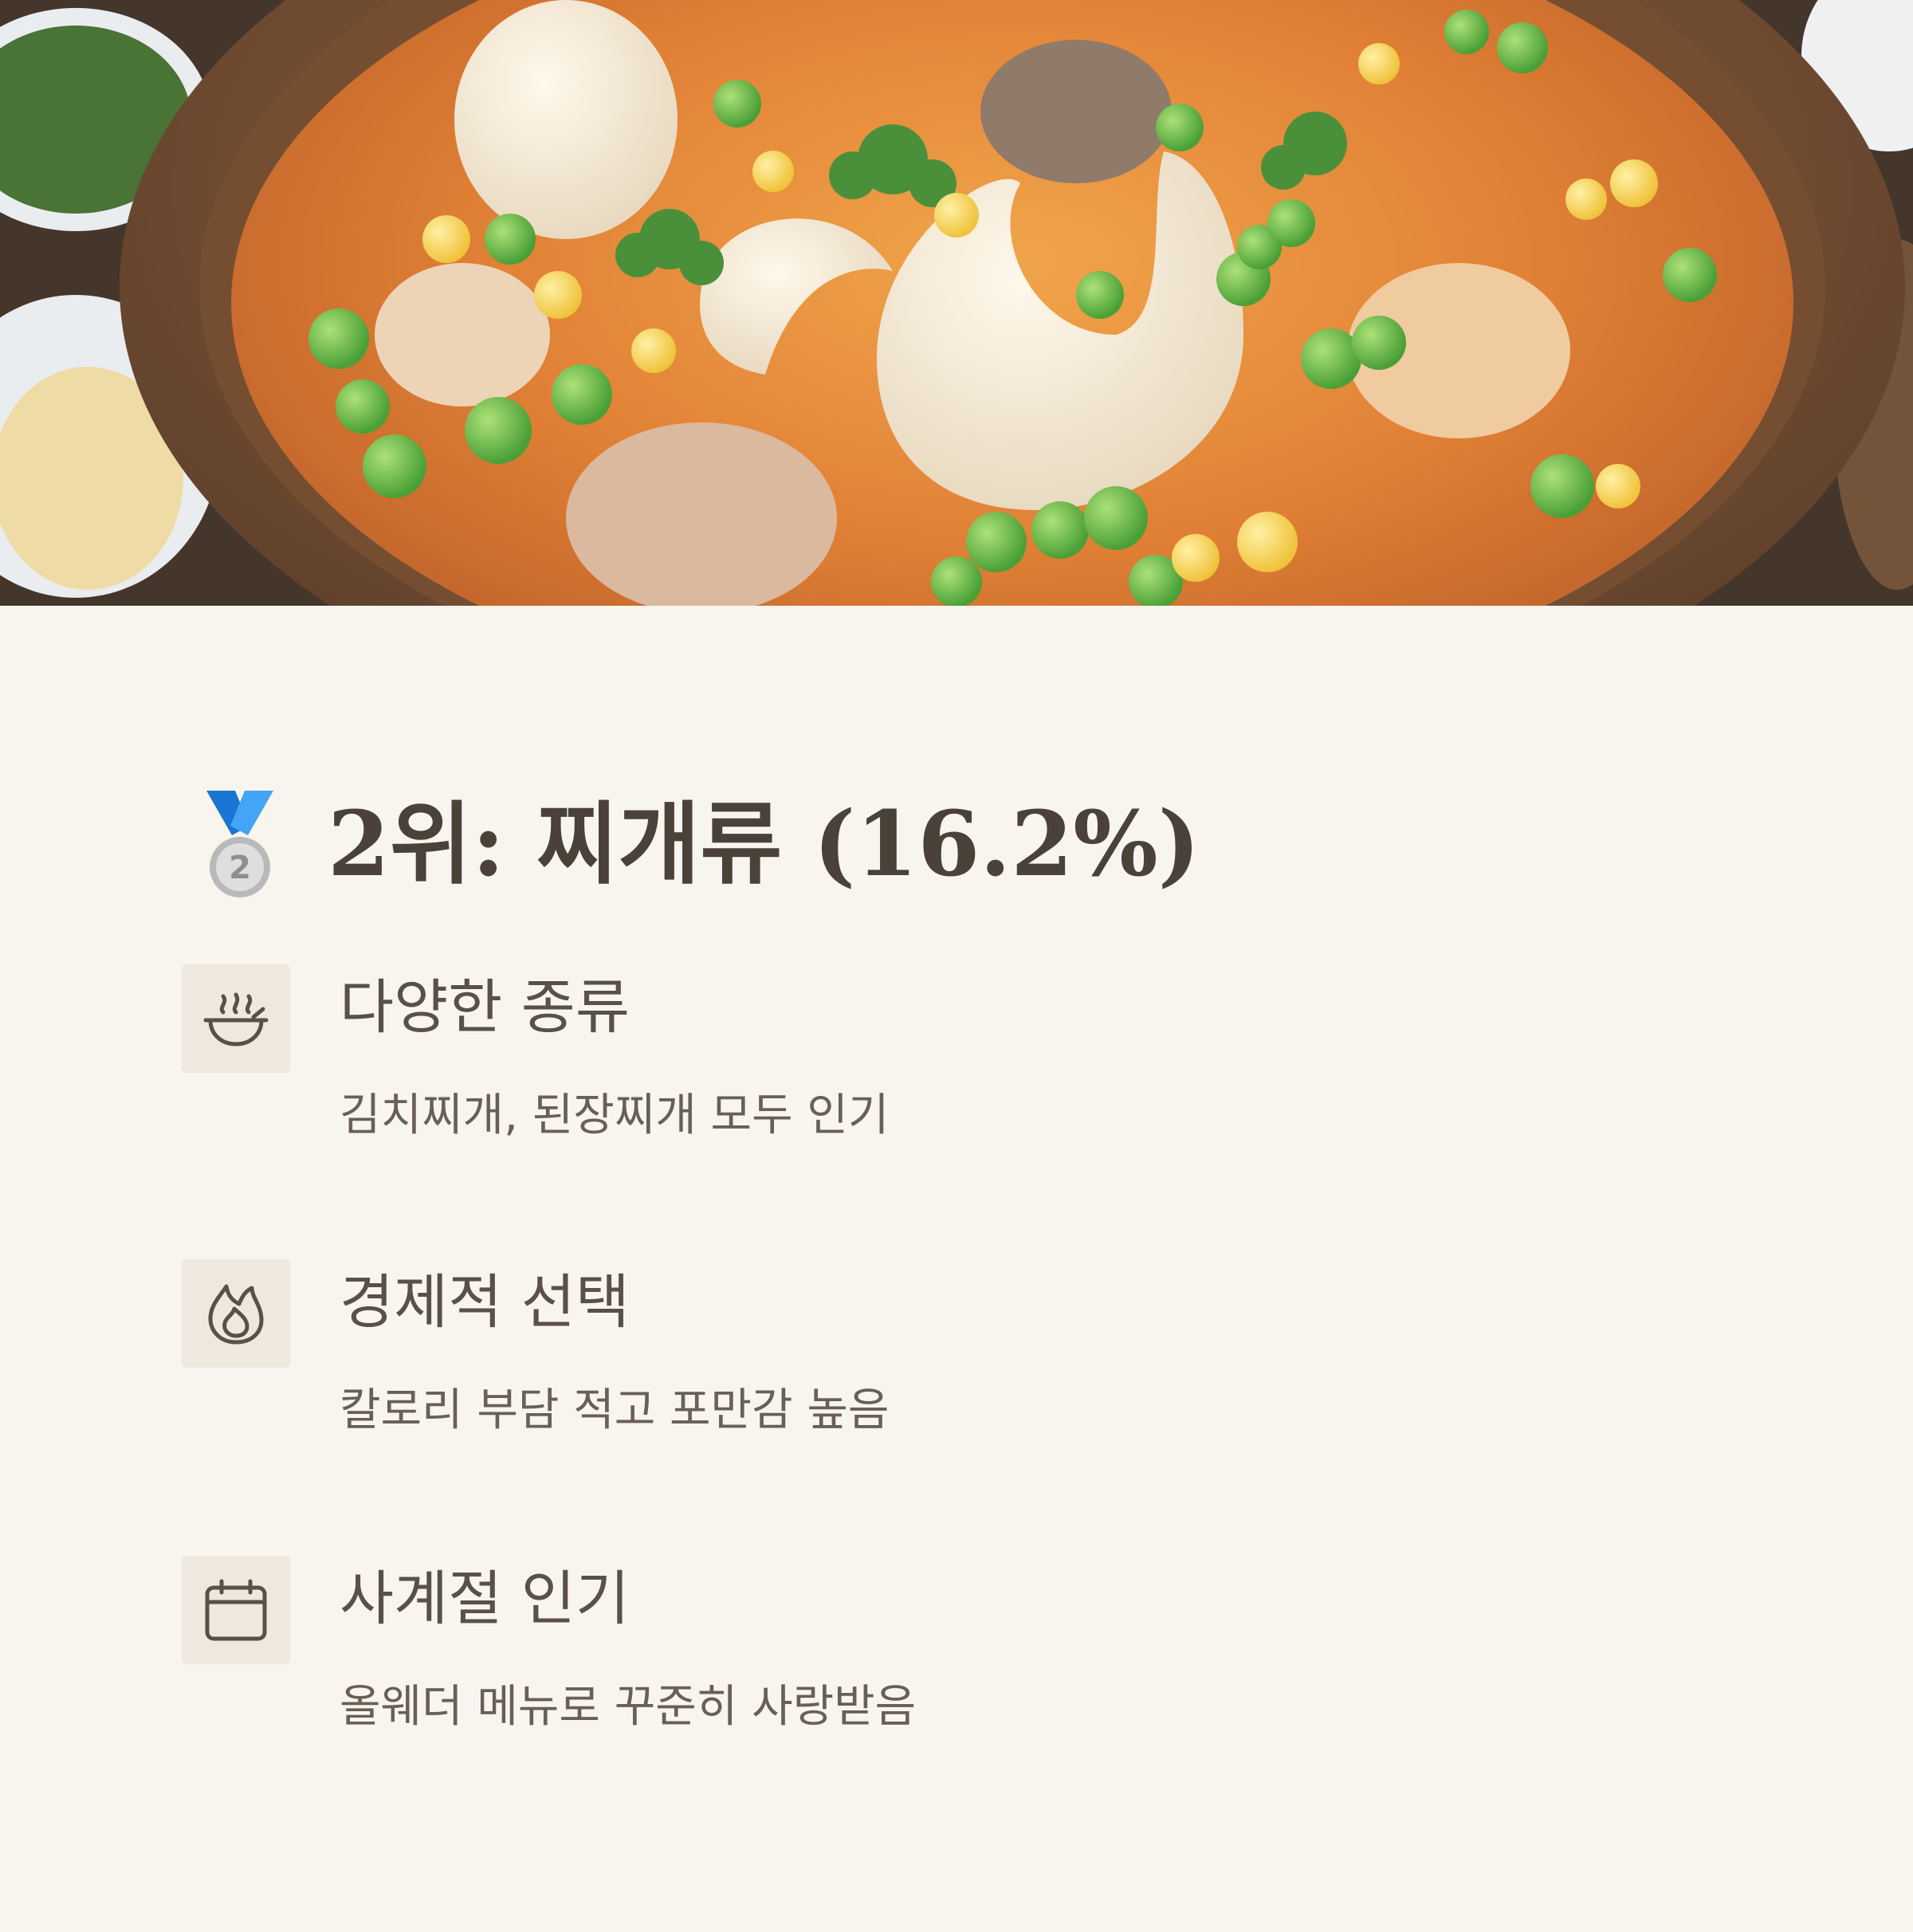 The height and width of the screenshot is (1932, 1913). Describe the element at coordinates (615, 1410) in the screenshot. I see `feature-description: 칼로리 부담 적고 포만감 높음` at that location.